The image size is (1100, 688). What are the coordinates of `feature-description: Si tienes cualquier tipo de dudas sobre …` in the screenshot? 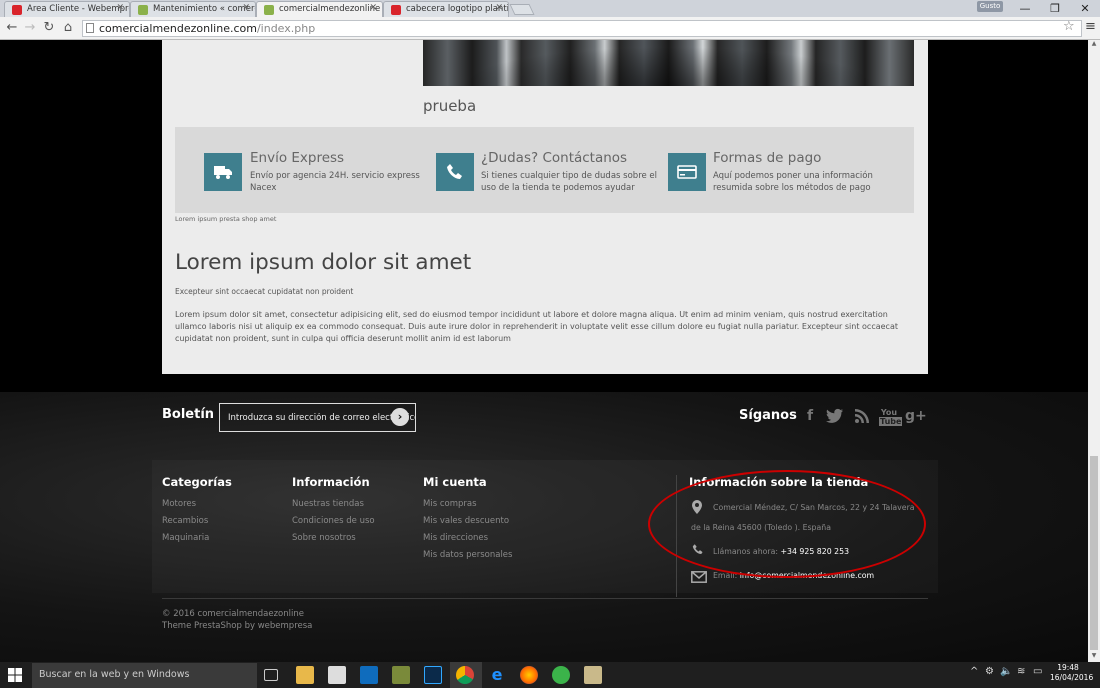 It's located at (569, 182).